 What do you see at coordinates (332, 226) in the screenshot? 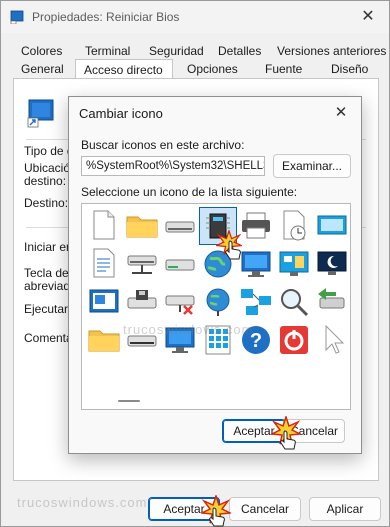
I see `monitor-window-icon` at bounding box center [332, 226].